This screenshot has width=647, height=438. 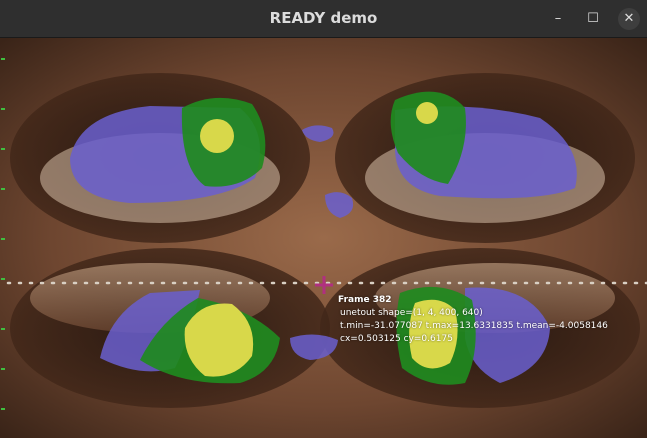 I want to click on center-coordinates: cx=0.503125 cy=0.6175, so click(x=396, y=339).